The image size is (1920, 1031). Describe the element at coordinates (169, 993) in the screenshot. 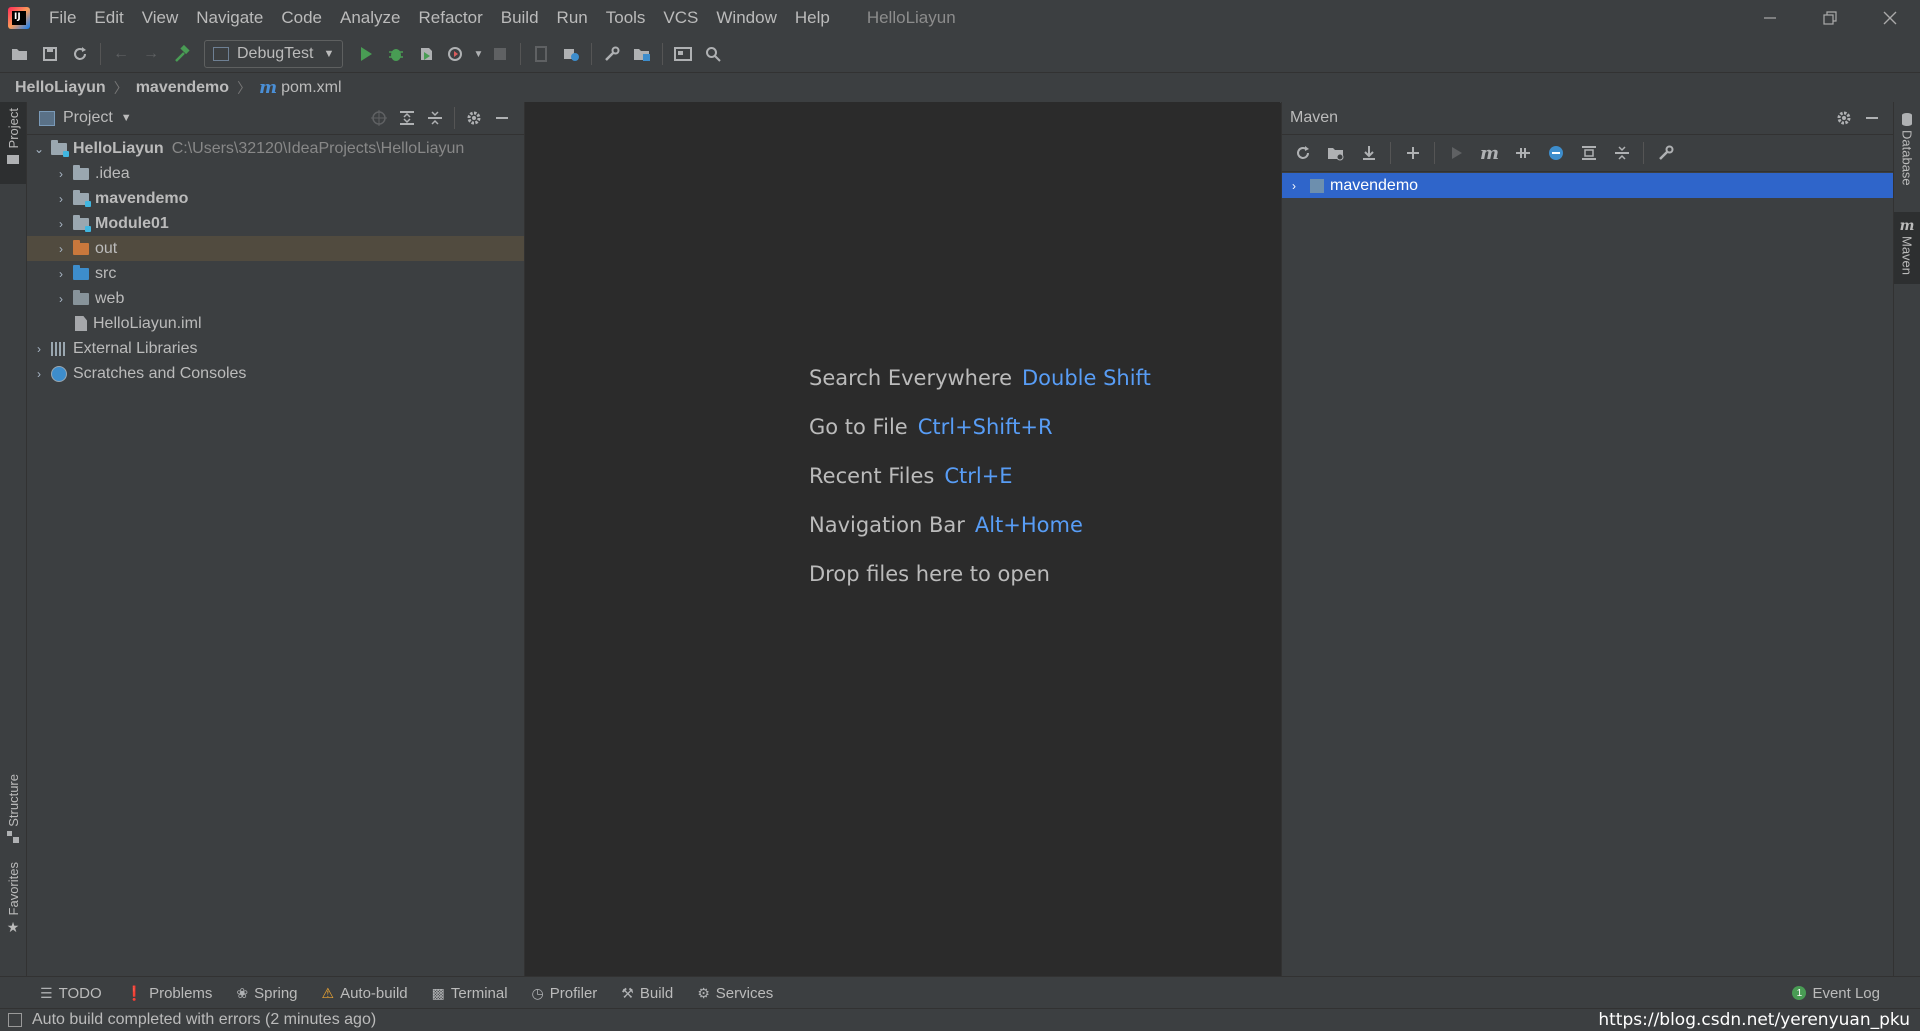

I see `tab-problems: ❗ Problems` at that location.